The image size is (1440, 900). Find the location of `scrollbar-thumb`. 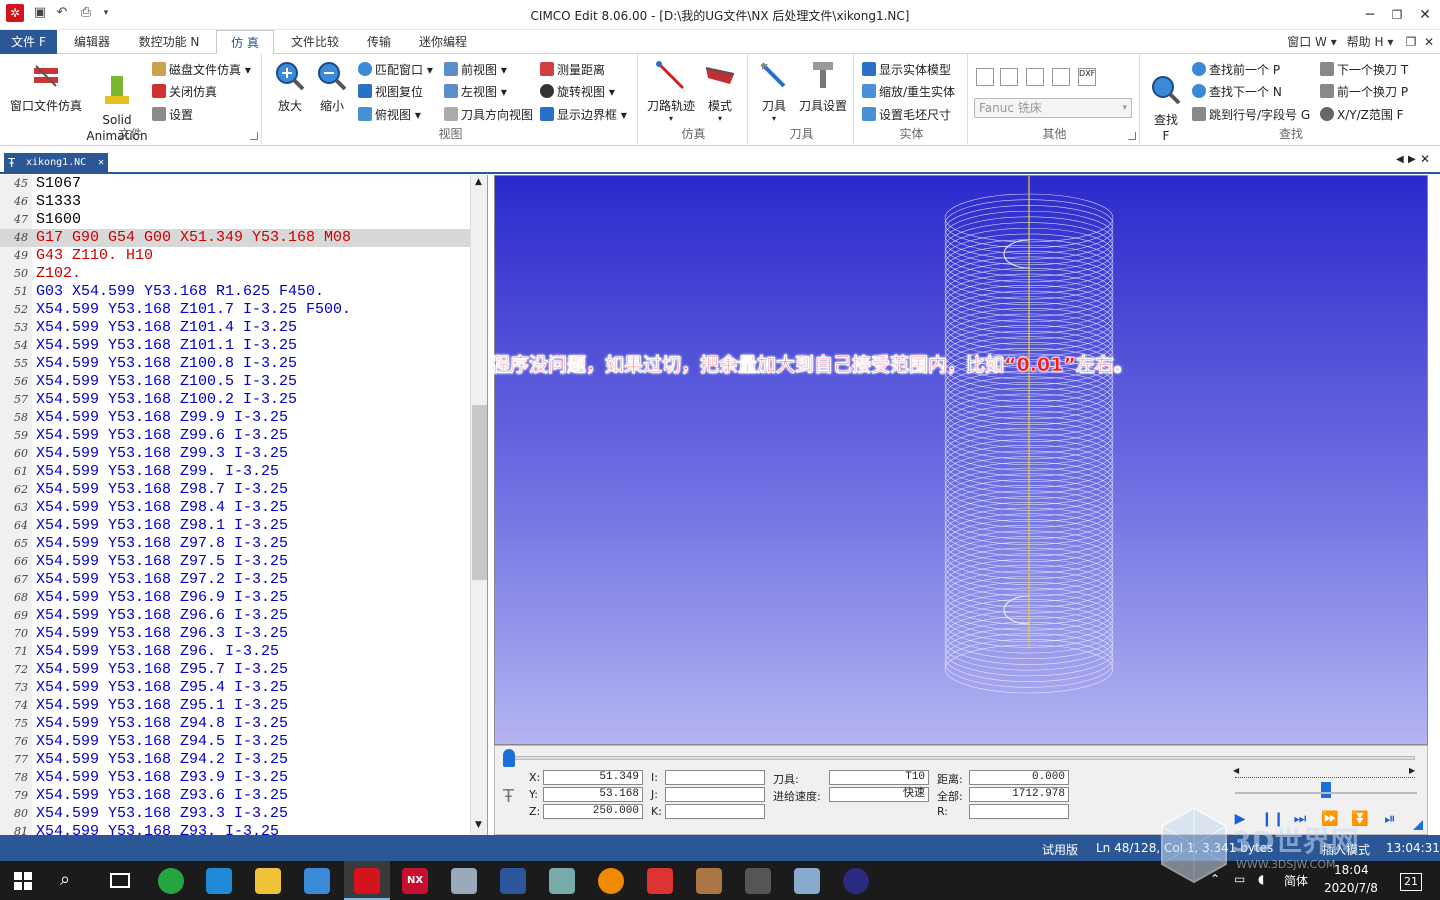

scrollbar-thumb is located at coordinates (479, 492).